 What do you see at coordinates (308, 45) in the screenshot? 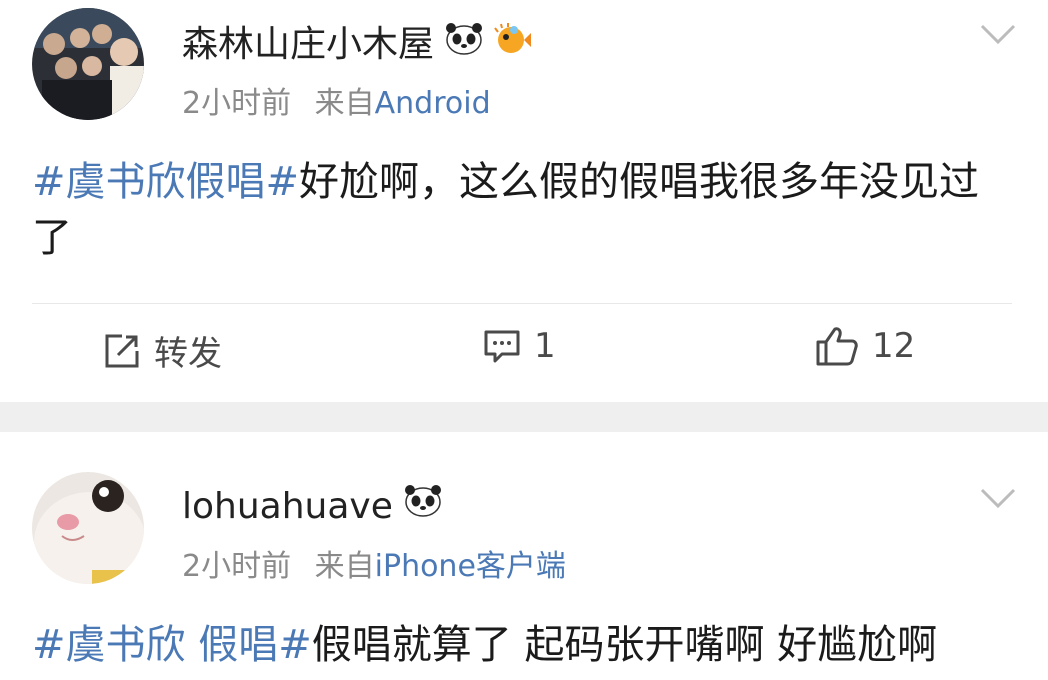
I see `username: 森林山庄小木屋` at bounding box center [308, 45].